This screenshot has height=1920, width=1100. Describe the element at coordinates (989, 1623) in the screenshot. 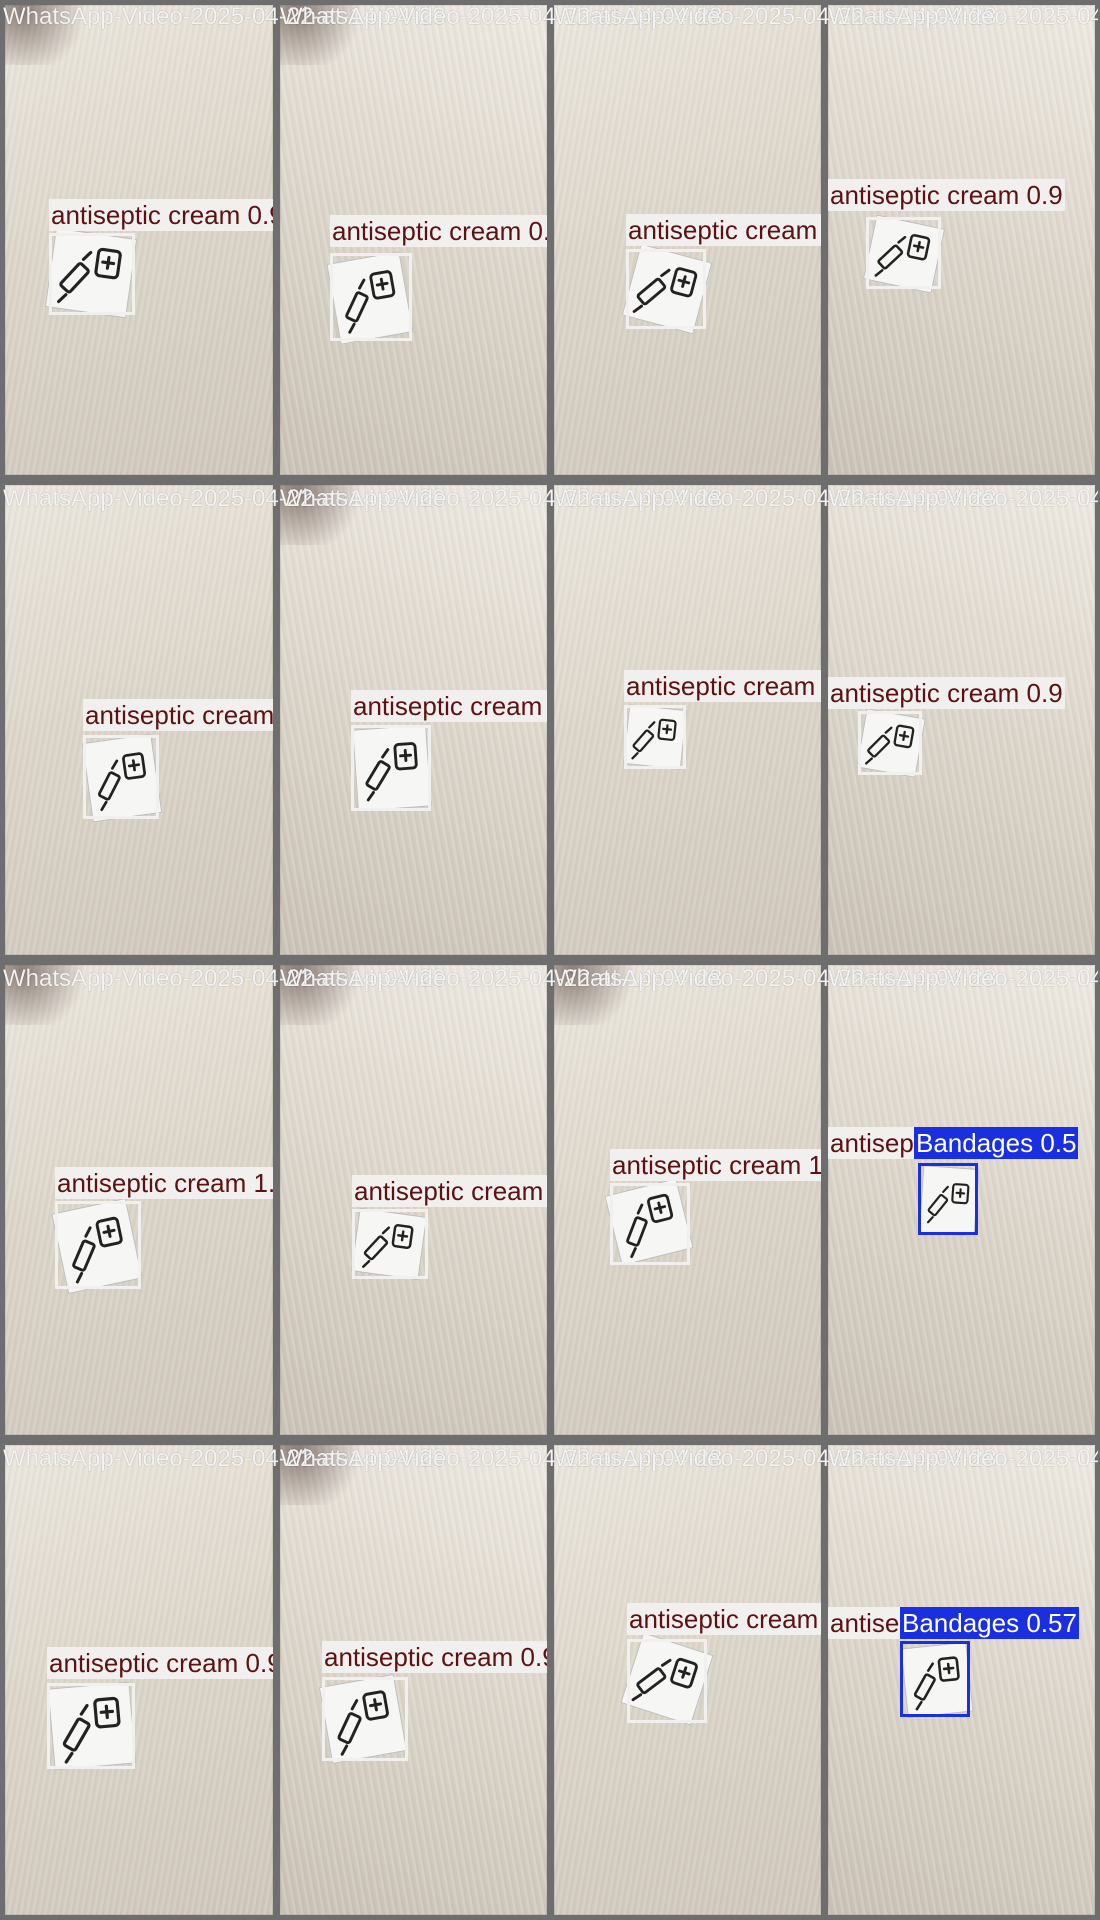

I see `detection-label-bandages: Bandages 0.57` at that location.